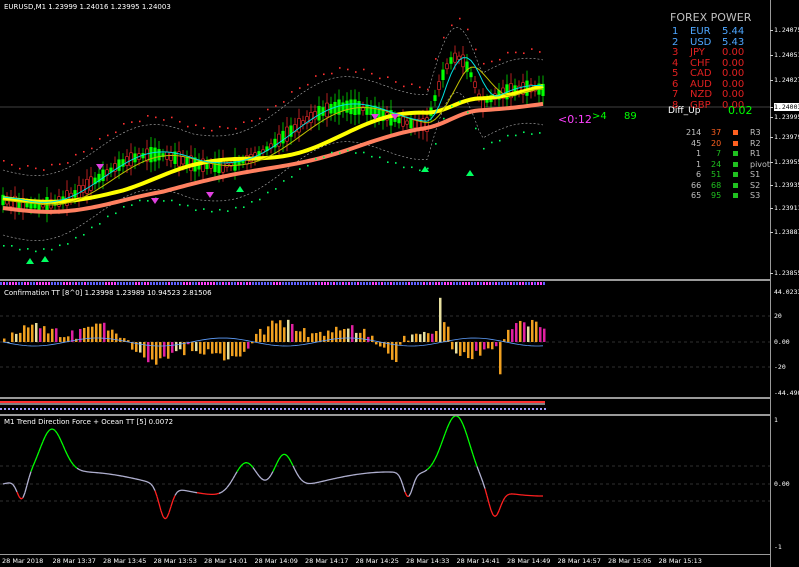 This screenshot has height=567, width=799. What do you see at coordinates (786, 273) in the screenshot?
I see `price-axis-label: 1.23855` at bounding box center [786, 273].